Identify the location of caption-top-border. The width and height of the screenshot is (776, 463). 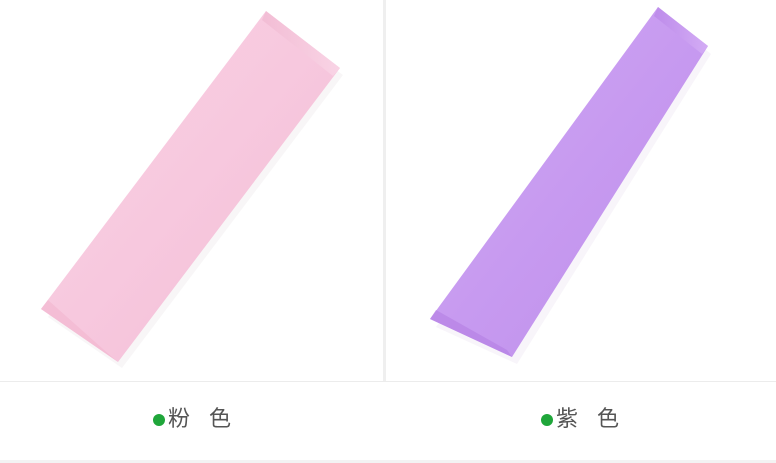
(388, 381).